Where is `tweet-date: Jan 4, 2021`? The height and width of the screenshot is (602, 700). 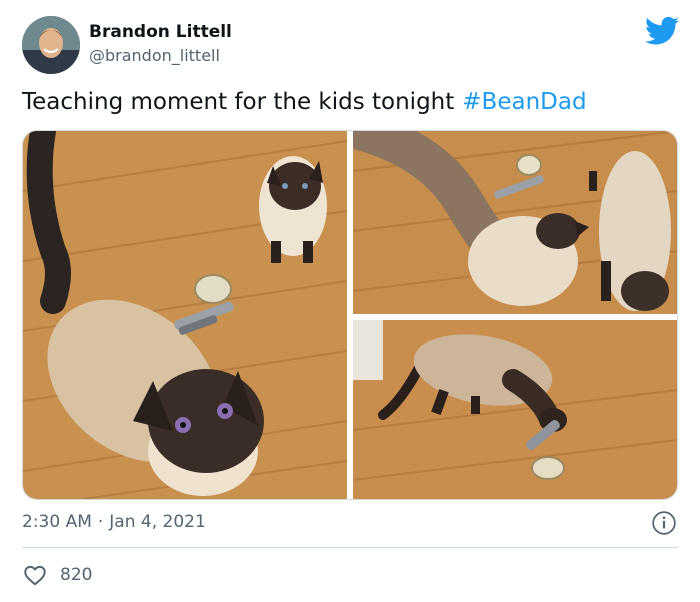 tweet-date: Jan 4, 2021 is located at coordinates (157, 522).